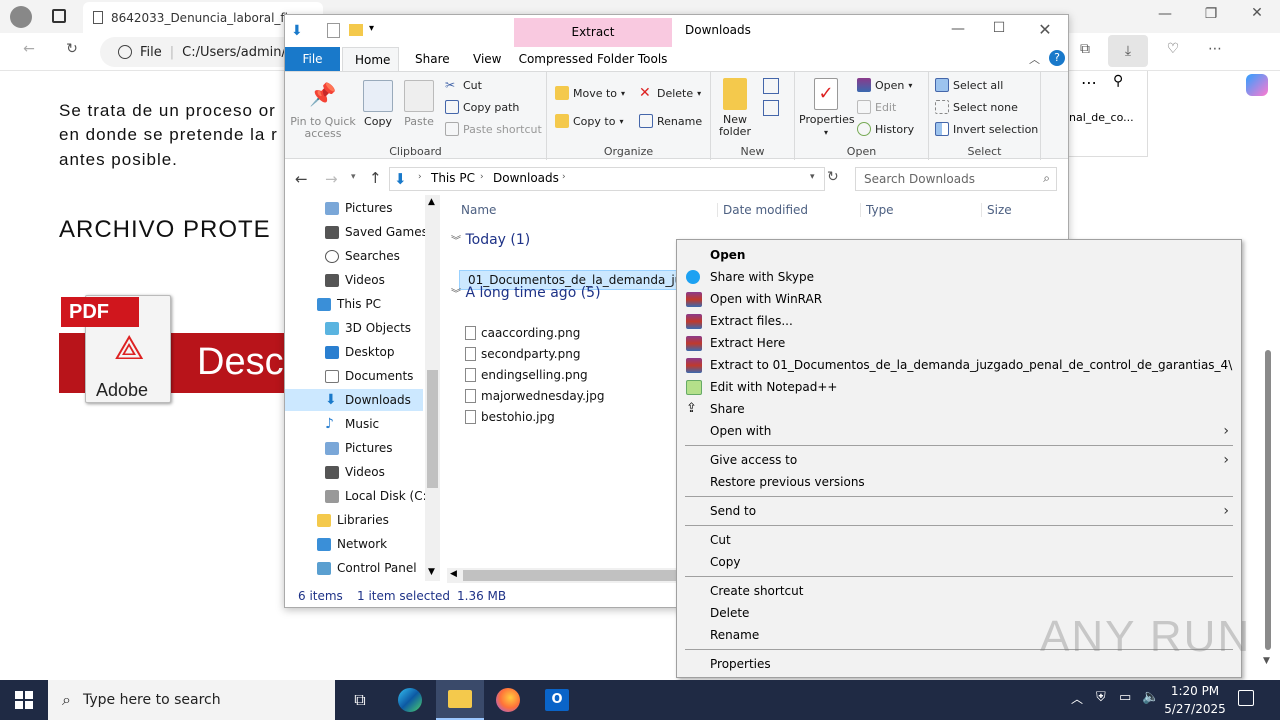 The height and width of the screenshot is (720, 1280). What do you see at coordinates (484, 59) in the screenshot?
I see `tab-view: View` at bounding box center [484, 59].